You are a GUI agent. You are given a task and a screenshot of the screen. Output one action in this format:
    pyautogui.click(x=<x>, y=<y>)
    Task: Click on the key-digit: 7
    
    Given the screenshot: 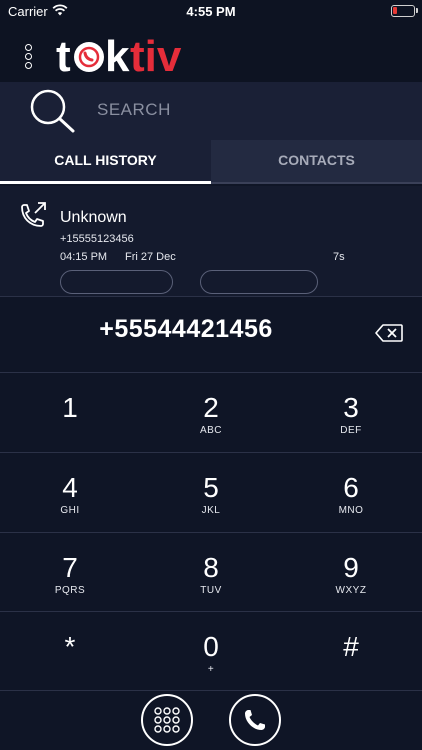 What is the action you would take?
    pyautogui.click(x=70, y=567)
    